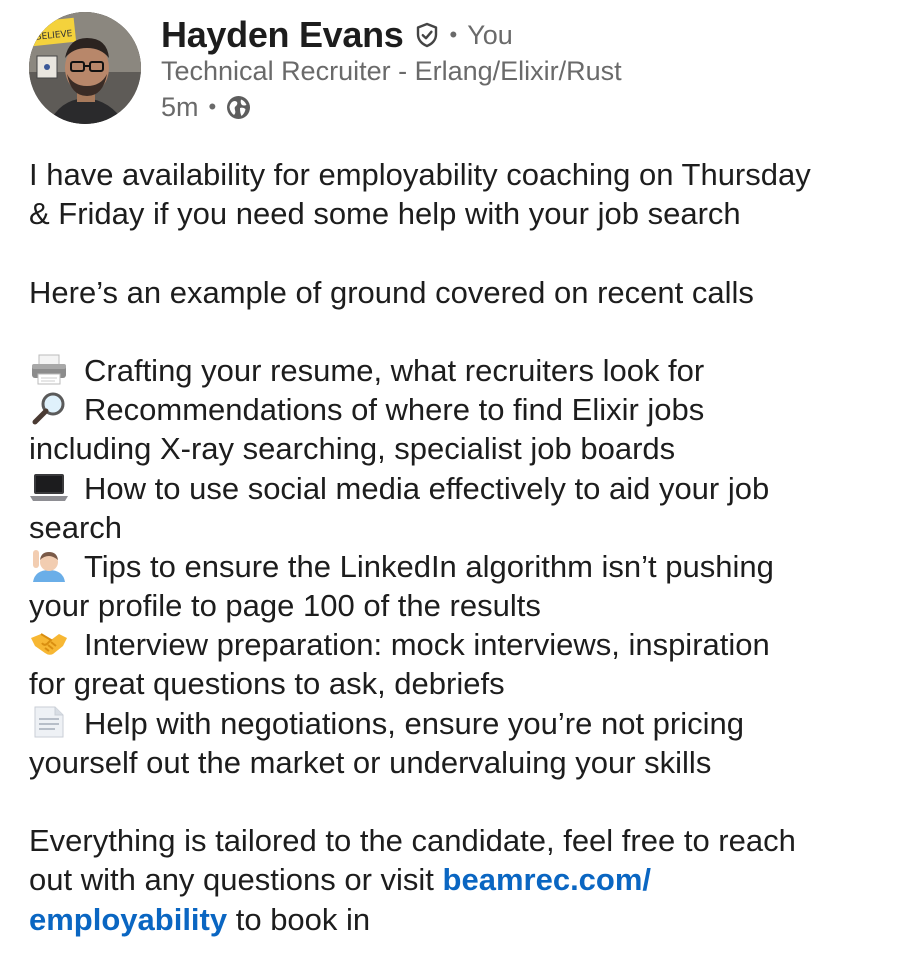 Image resolution: width=922 pixels, height=980 pixels. Describe the element at coordinates (299, 919) in the screenshot. I see `post-text-fragment: to book in` at that location.